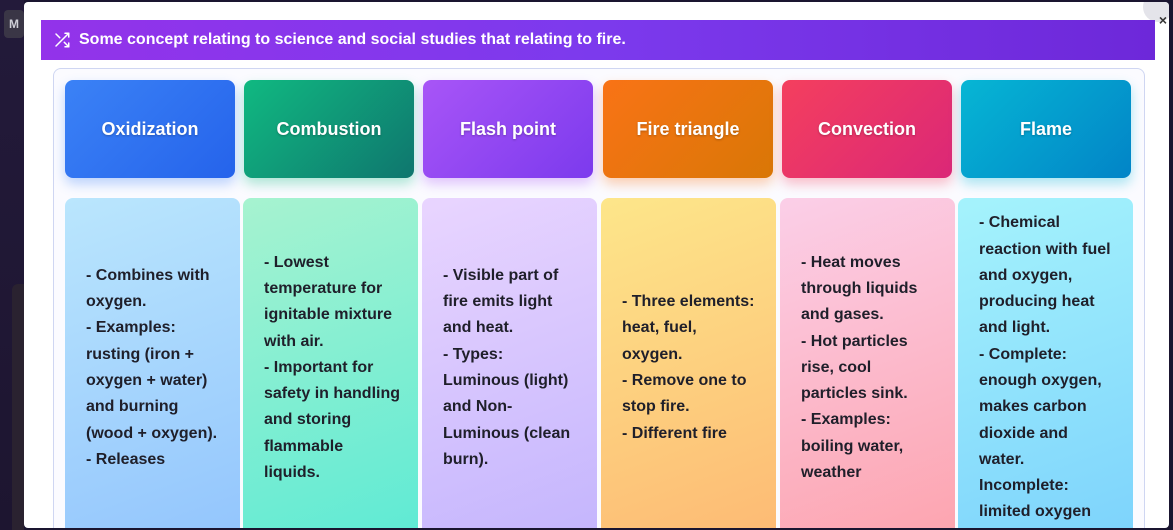  I want to click on concept-card-combustion: Combustion, so click(329, 129).